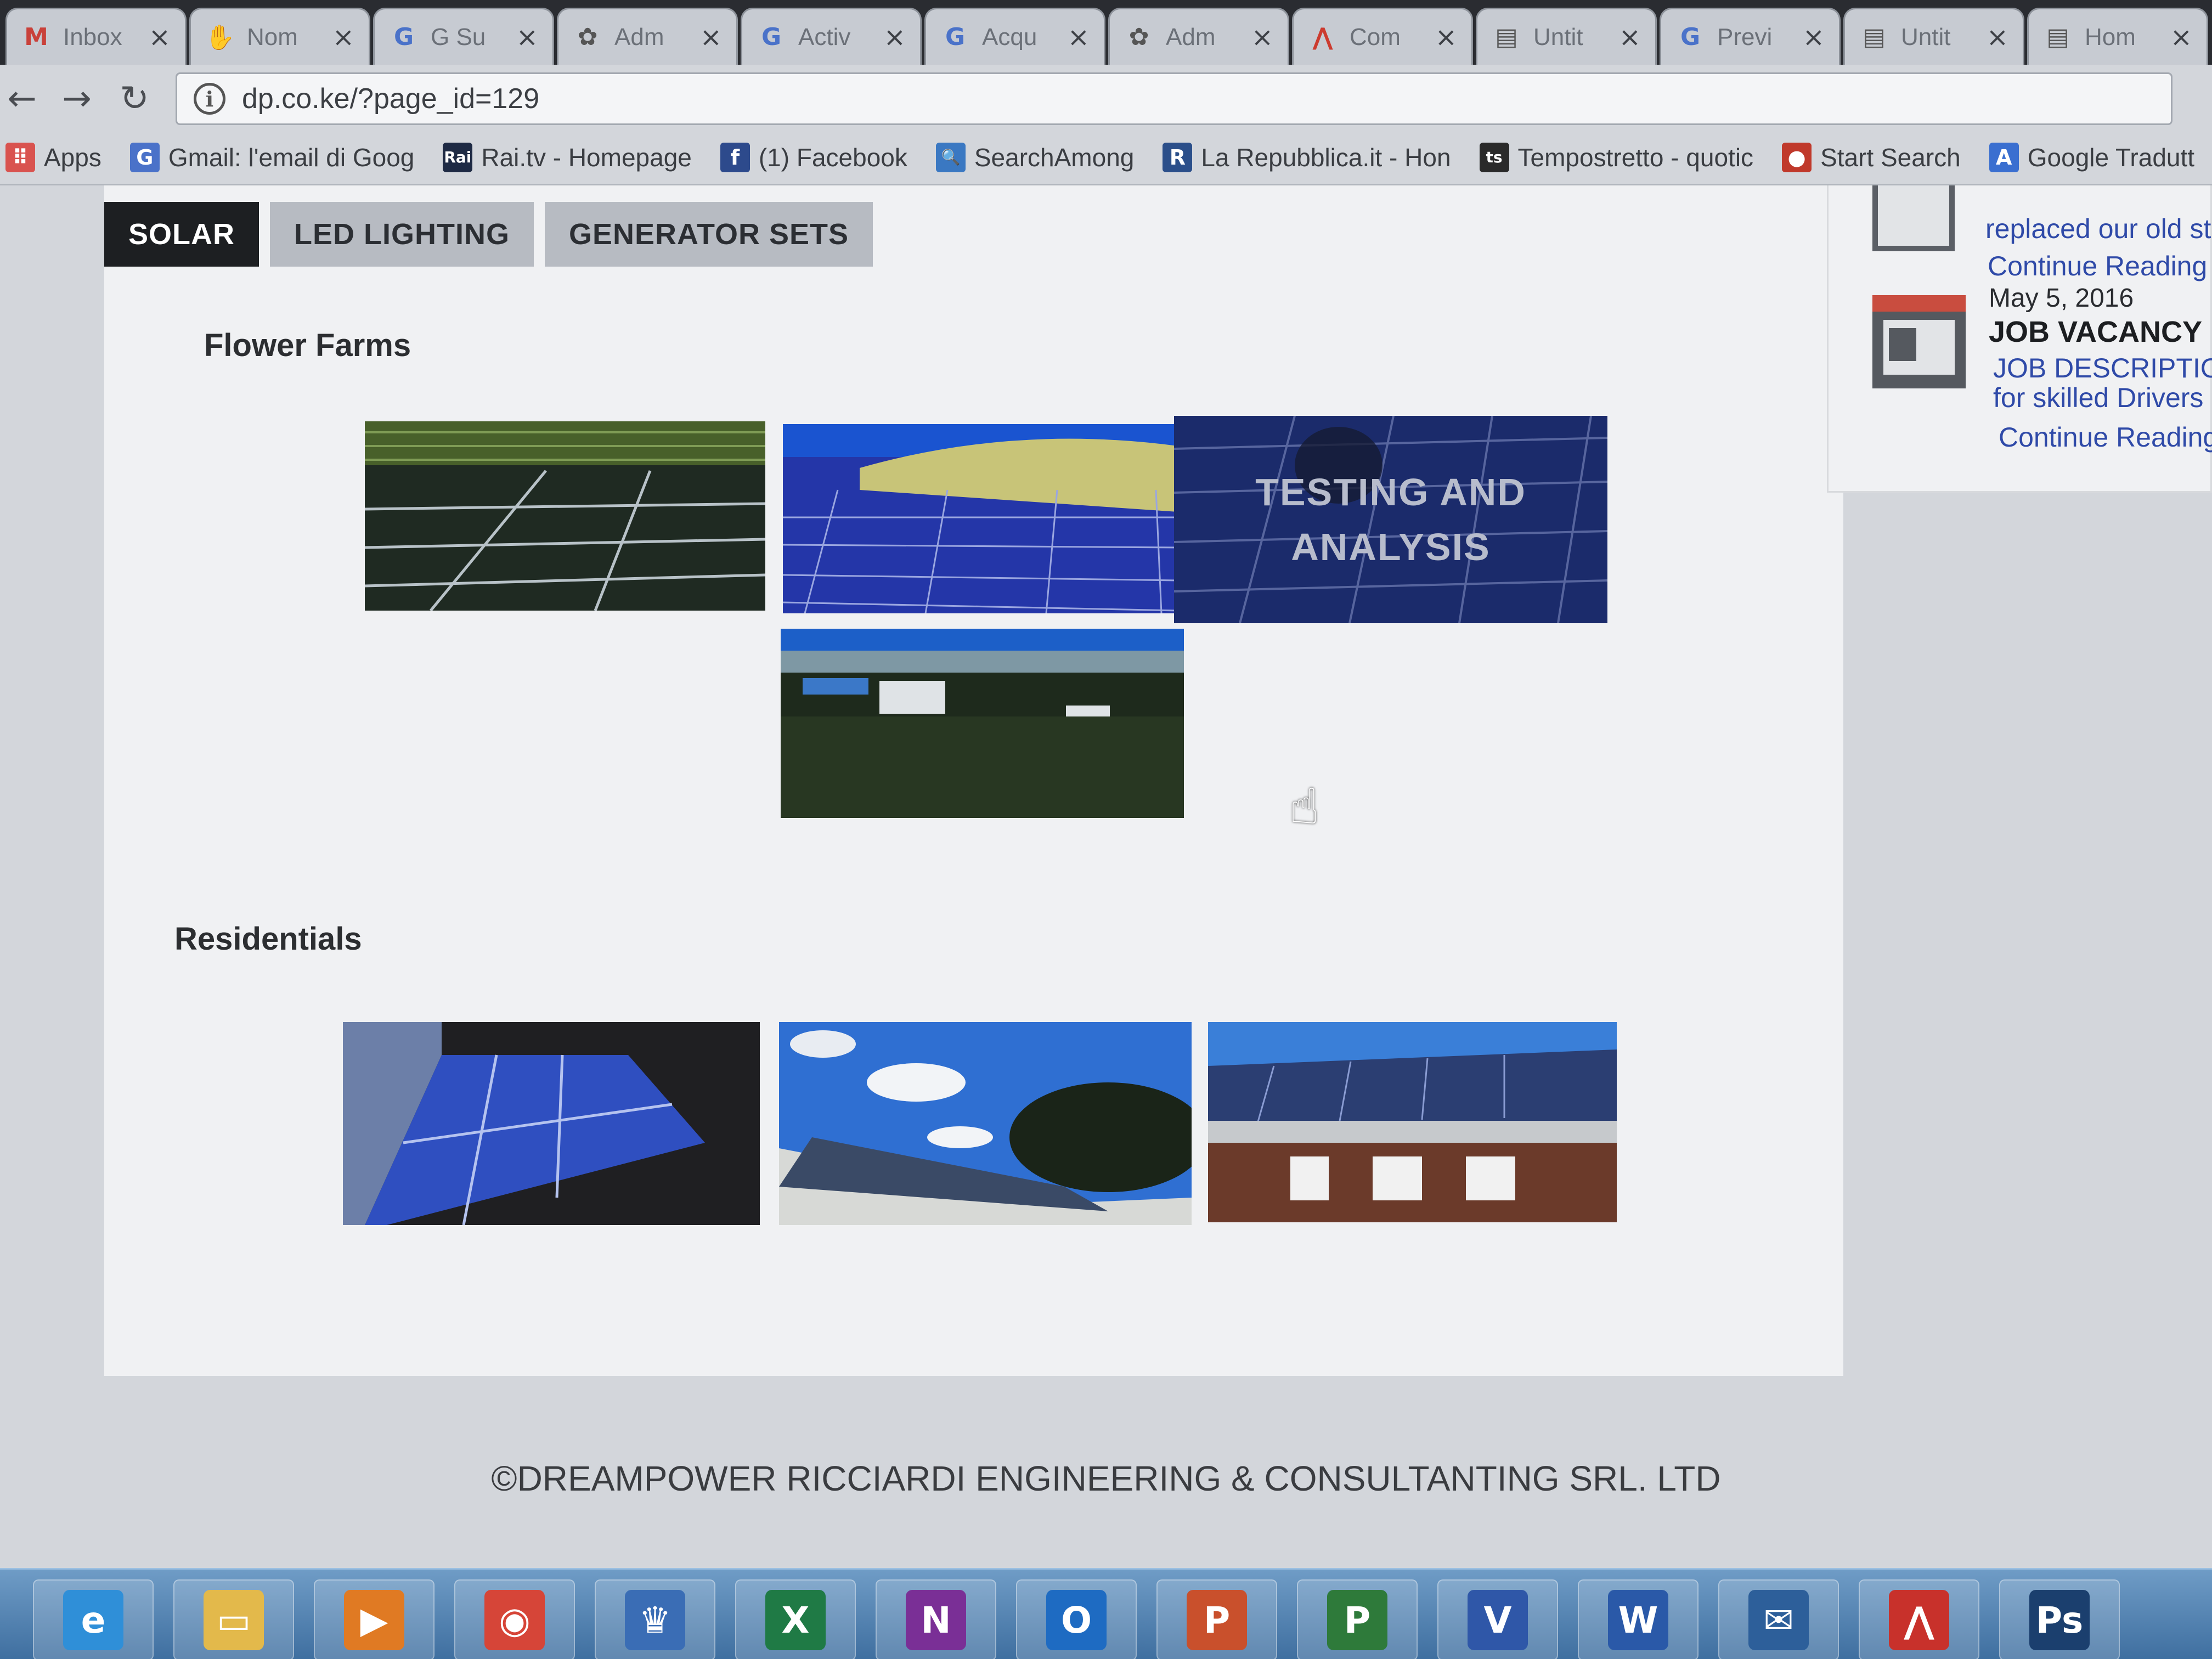 This screenshot has width=2212, height=1659. What do you see at coordinates (1745, 36) in the screenshot?
I see `tab-title: Previ` at bounding box center [1745, 36].